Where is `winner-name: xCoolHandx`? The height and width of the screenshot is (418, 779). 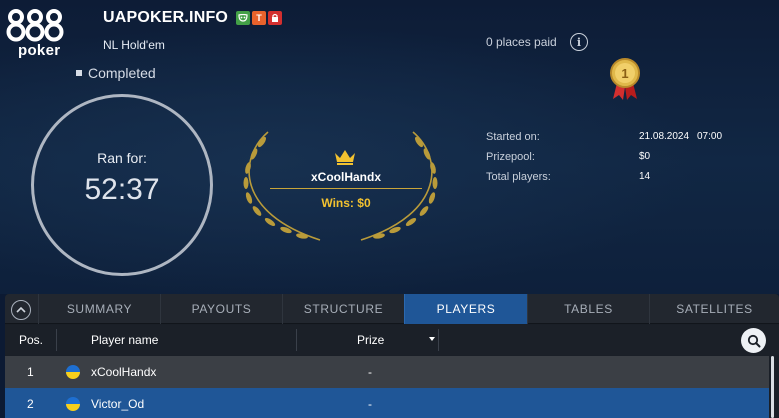 winner-name: xCoolHandx is located at coordinates (345, 177).